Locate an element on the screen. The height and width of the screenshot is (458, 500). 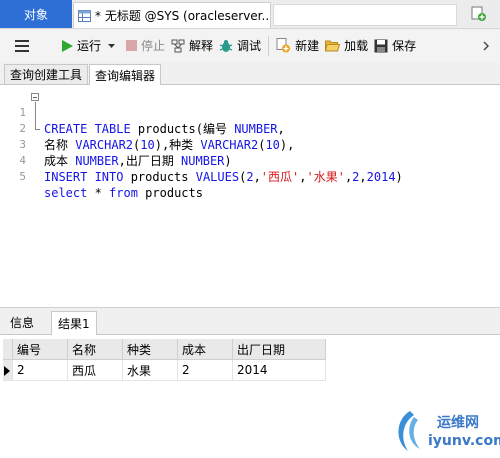
table-cell: 西瓜 is located at coordinates (95, 370).